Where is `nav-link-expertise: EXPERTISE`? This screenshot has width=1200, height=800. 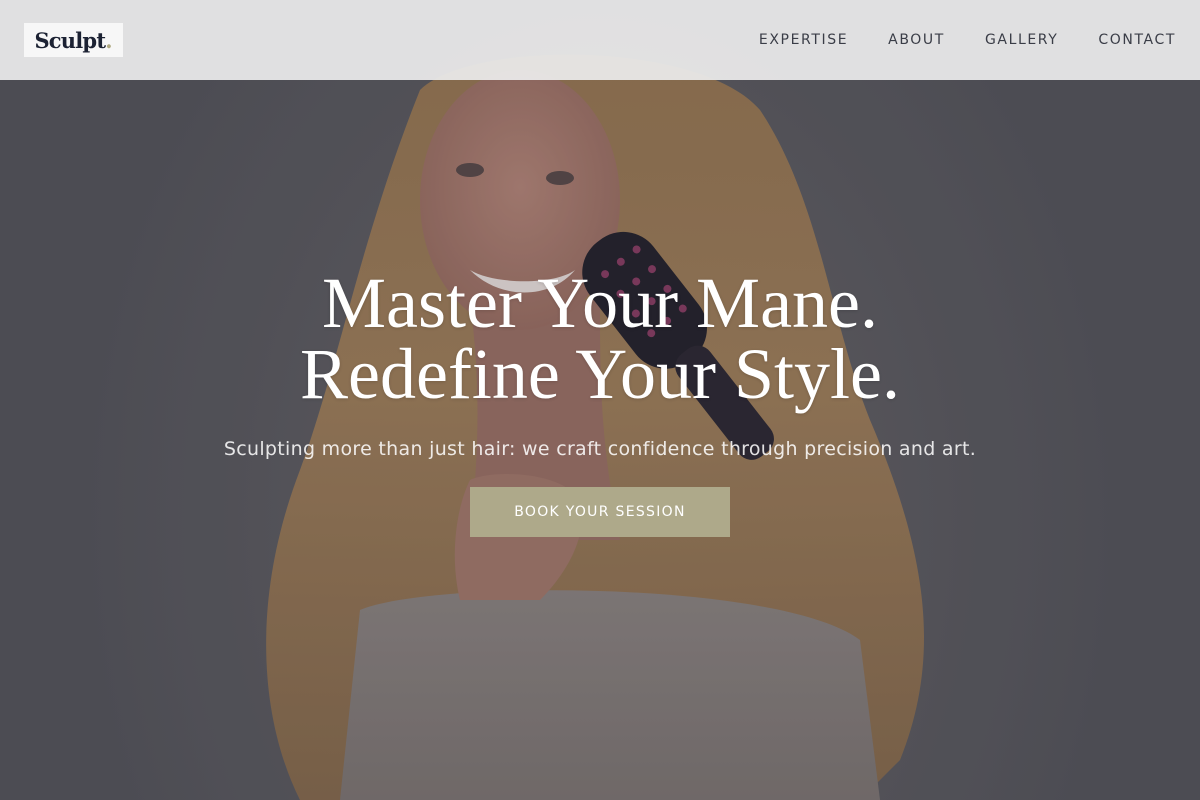 nav-link-expertise: EXPERTISE is located at coordinates (803, 40).